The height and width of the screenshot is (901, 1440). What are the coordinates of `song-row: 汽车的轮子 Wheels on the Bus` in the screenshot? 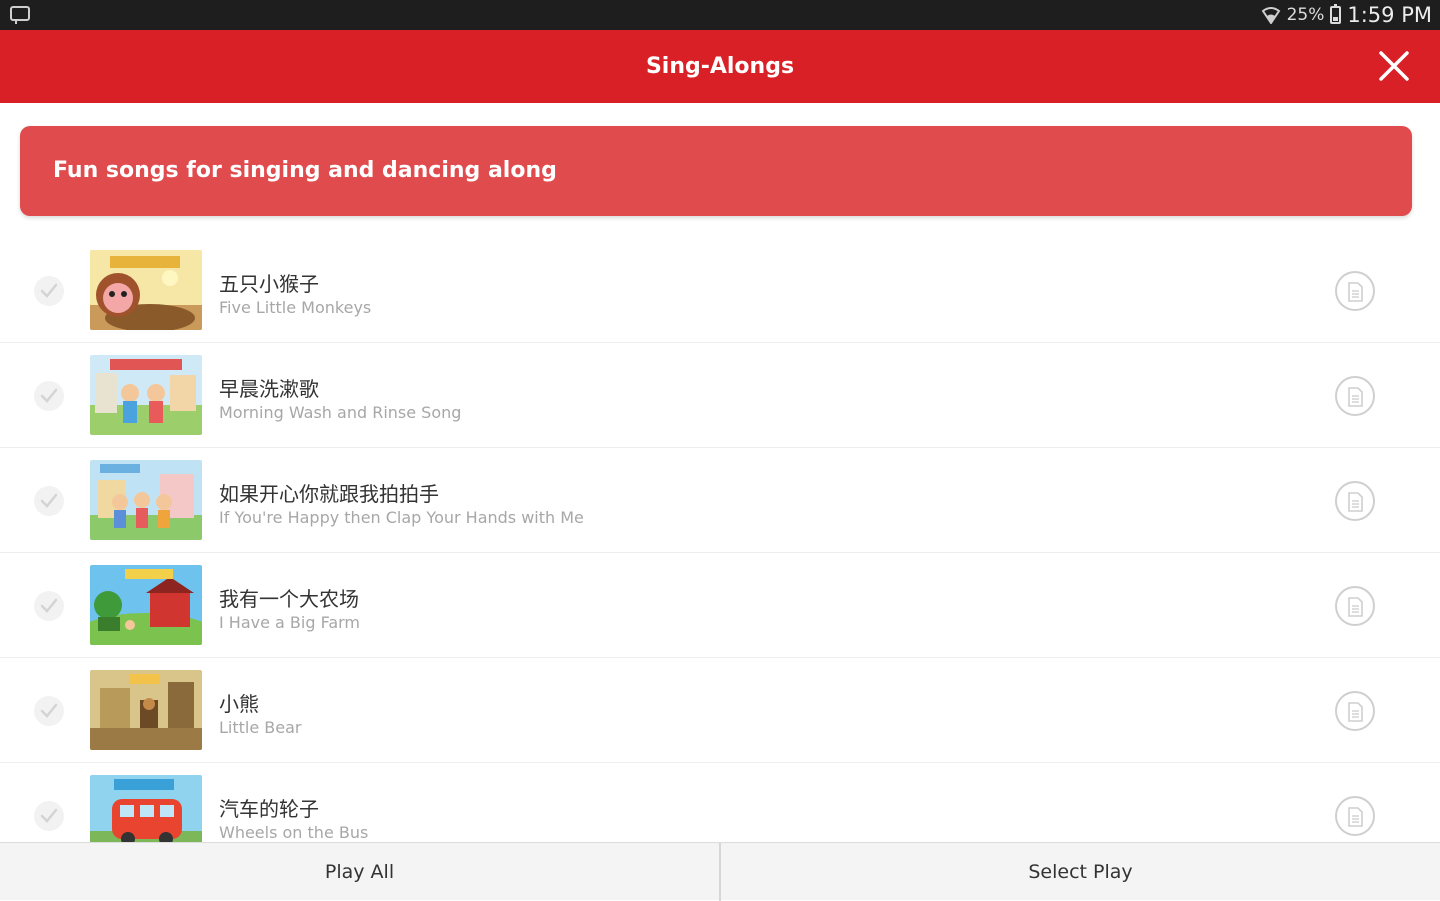 It's located at (720, 802).